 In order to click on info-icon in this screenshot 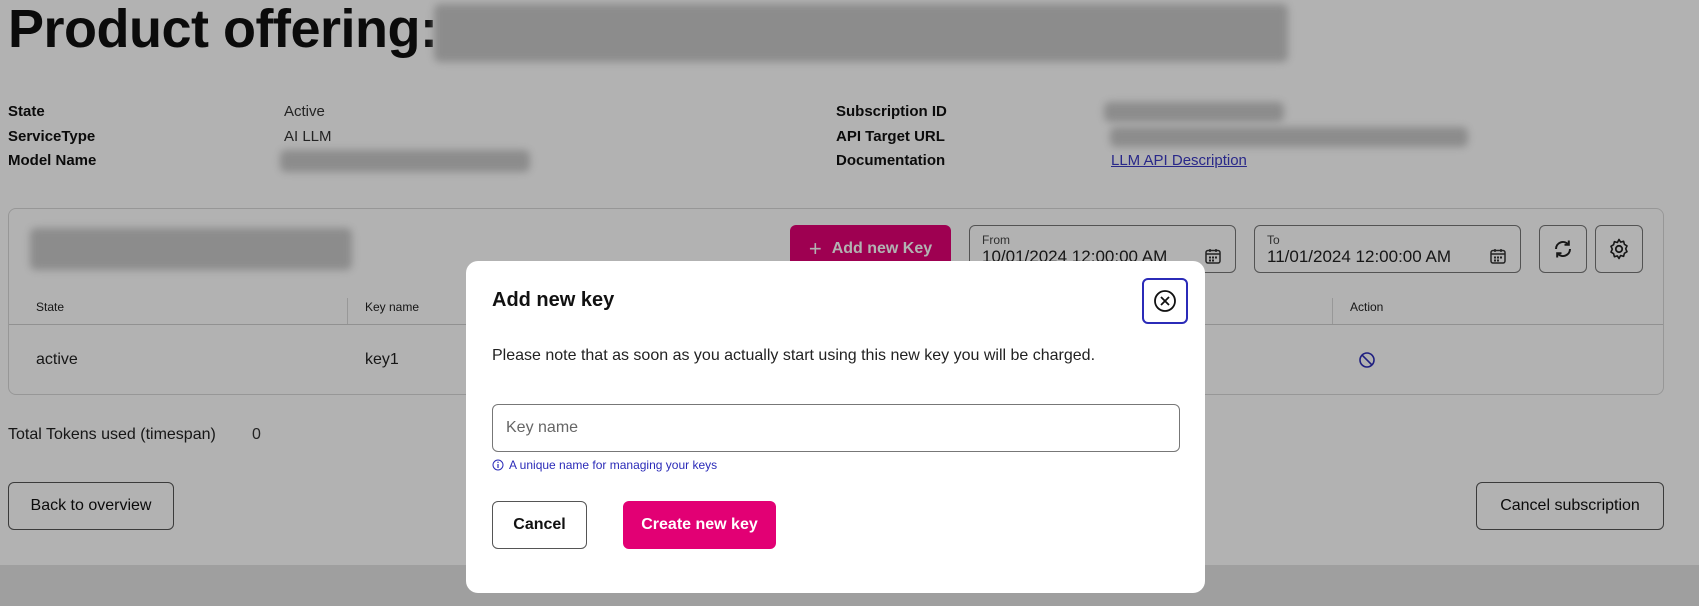, I will do `click(498, 465)`.